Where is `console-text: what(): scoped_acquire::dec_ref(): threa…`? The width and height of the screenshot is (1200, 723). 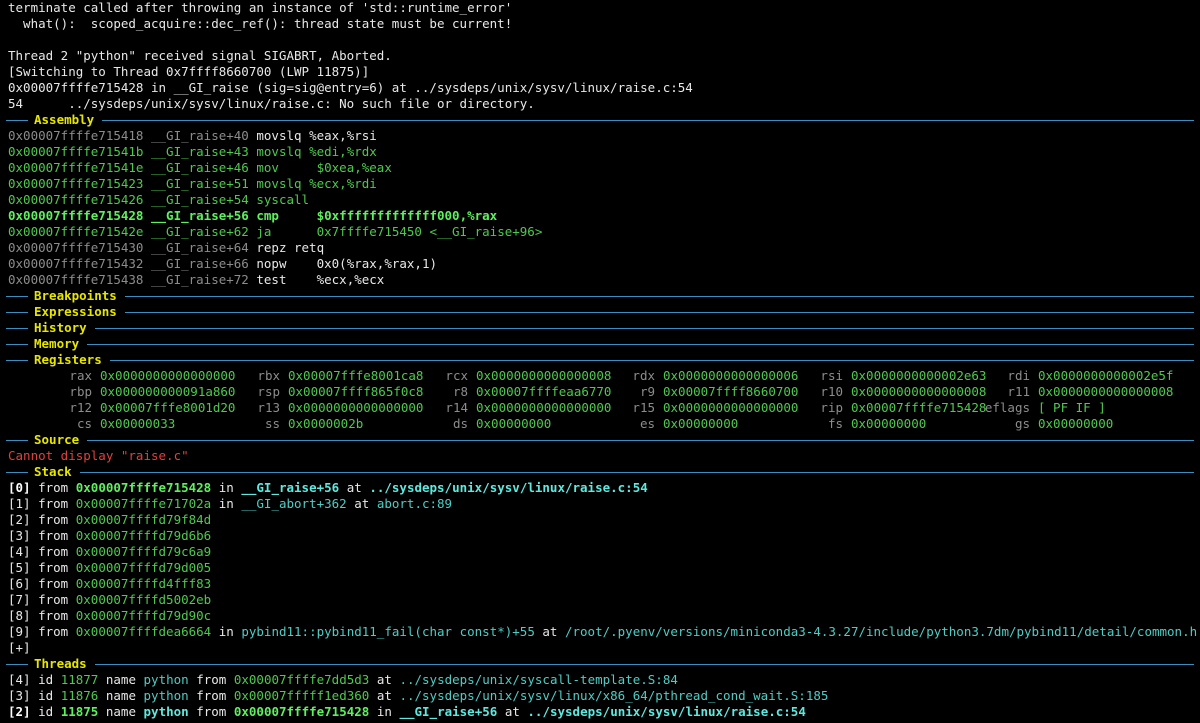
console-text: what(): scoped_acquire::dec_ref(): threa… is located at coordinates (260, 23).